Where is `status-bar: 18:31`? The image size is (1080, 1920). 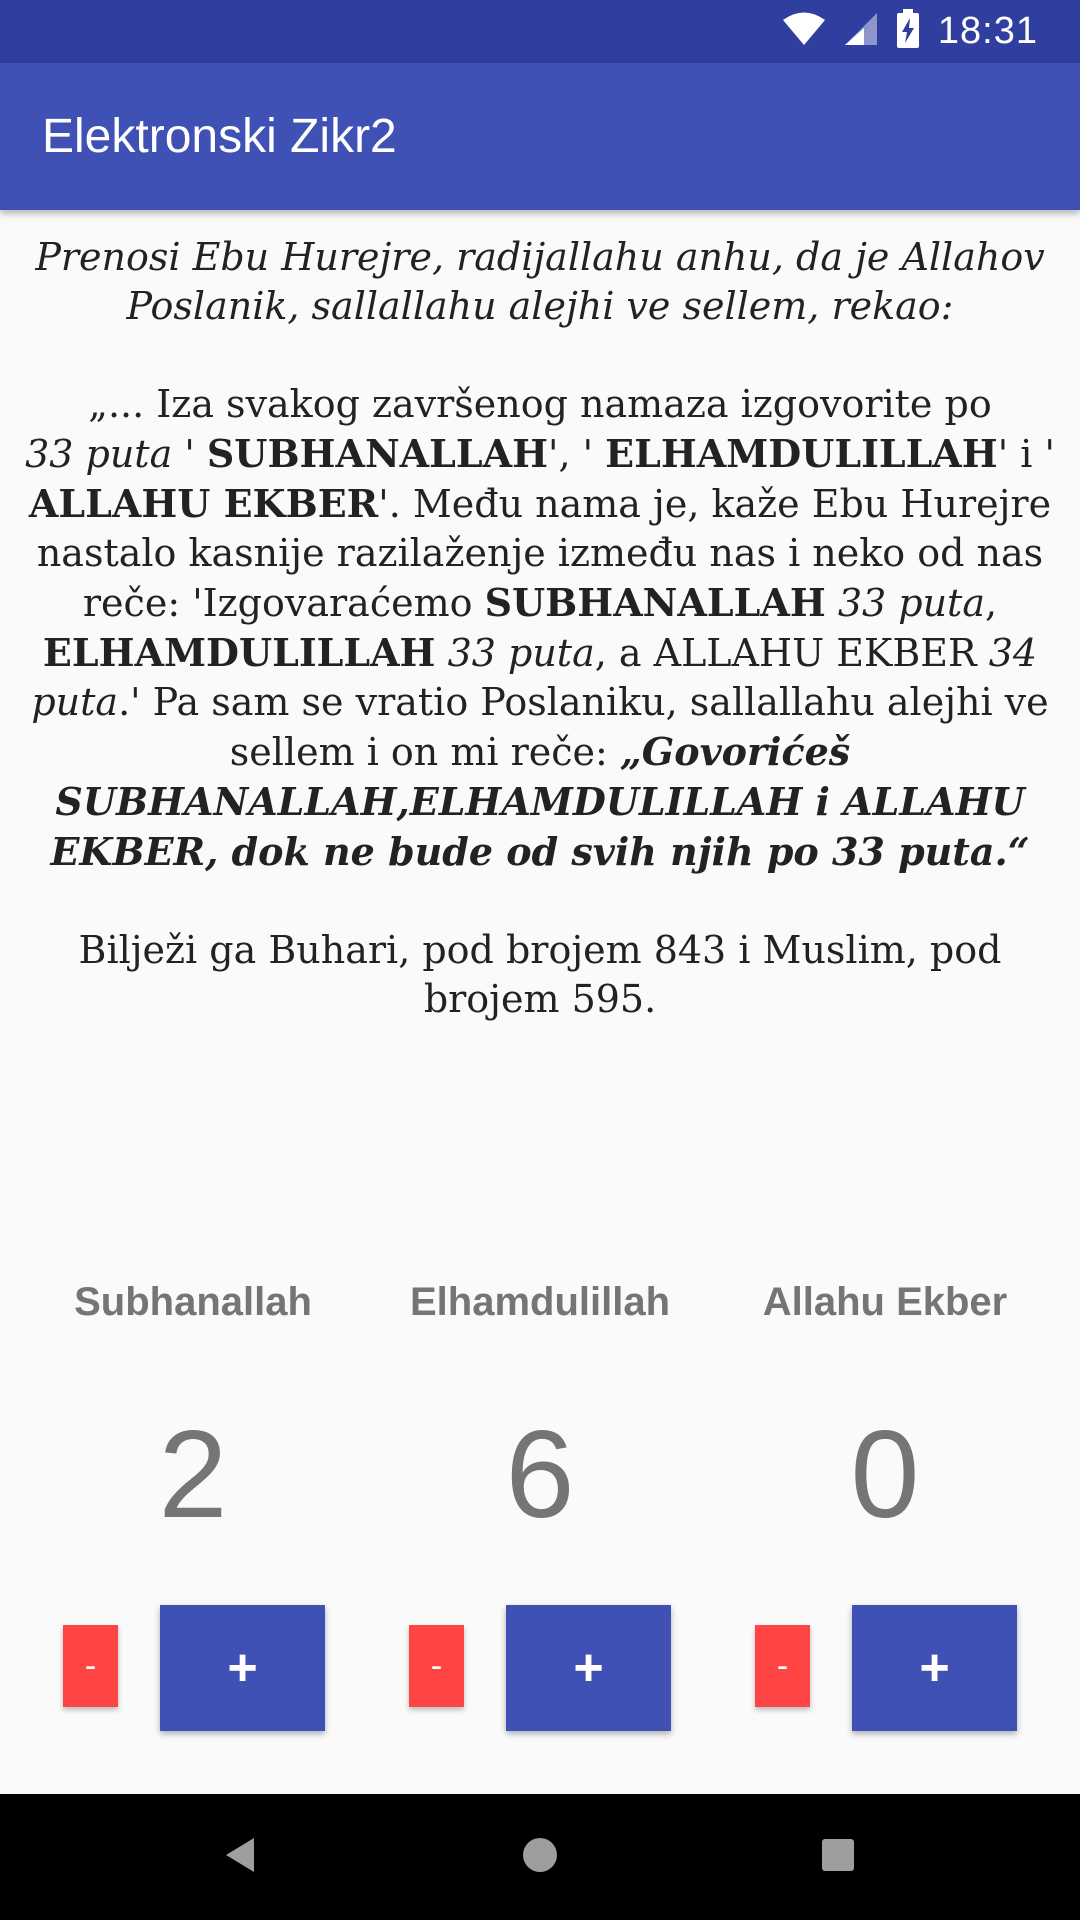
status-bar: 18:31 is located at coordinates (540, 31).